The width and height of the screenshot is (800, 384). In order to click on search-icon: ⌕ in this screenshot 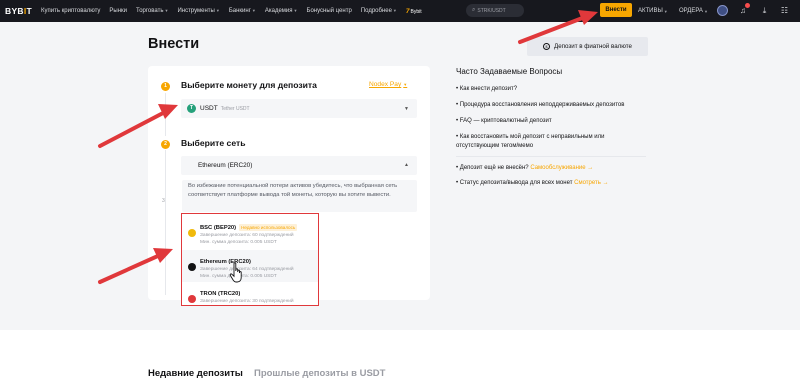, I will do `click(474, 10)`.